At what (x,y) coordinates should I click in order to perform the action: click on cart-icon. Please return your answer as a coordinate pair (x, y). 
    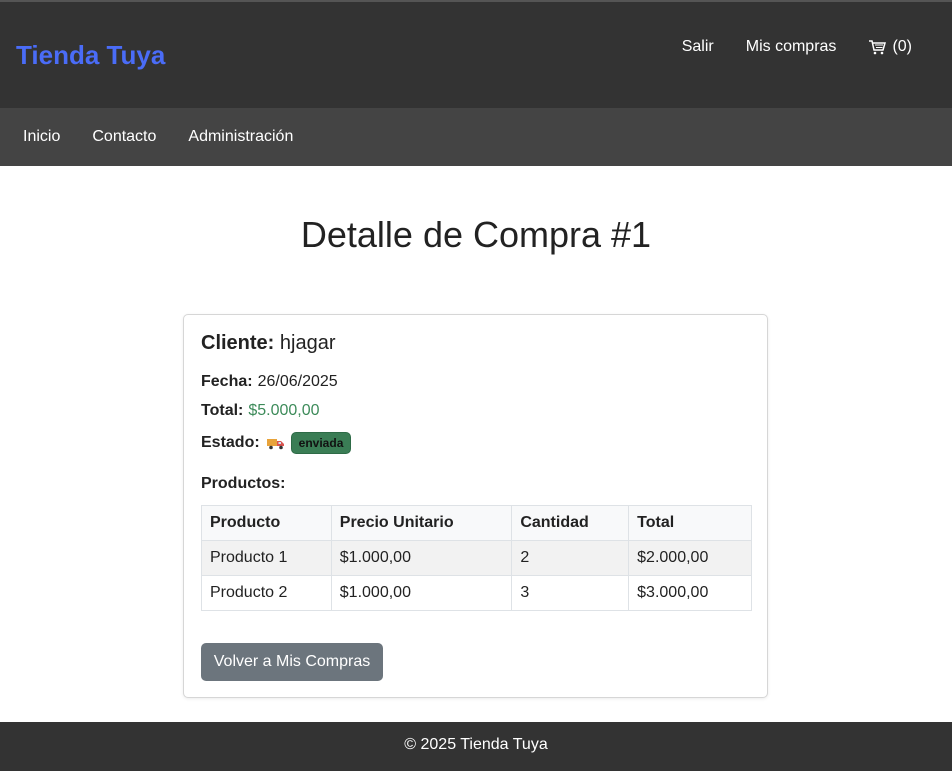
    Looking at the image, I should click on (878, 47).